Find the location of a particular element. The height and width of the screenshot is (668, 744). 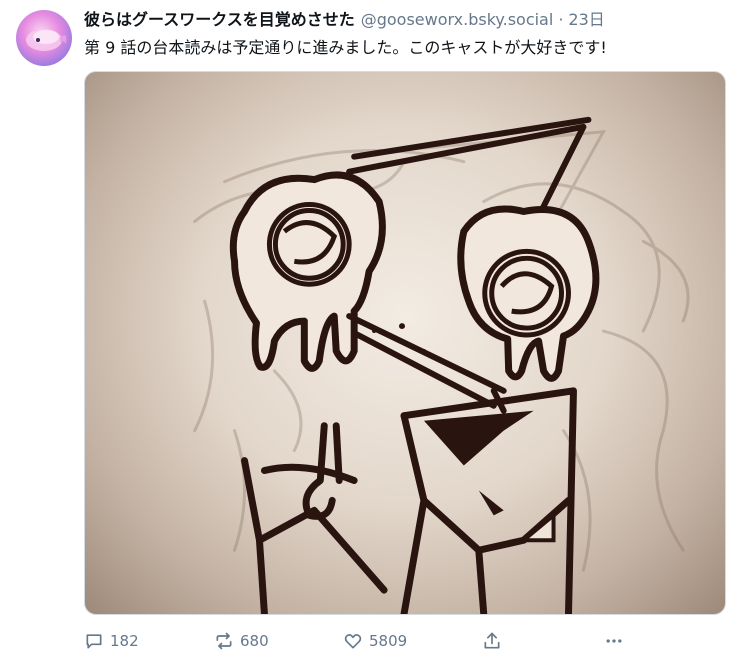

share-icon is located at coordinates (492, 641).